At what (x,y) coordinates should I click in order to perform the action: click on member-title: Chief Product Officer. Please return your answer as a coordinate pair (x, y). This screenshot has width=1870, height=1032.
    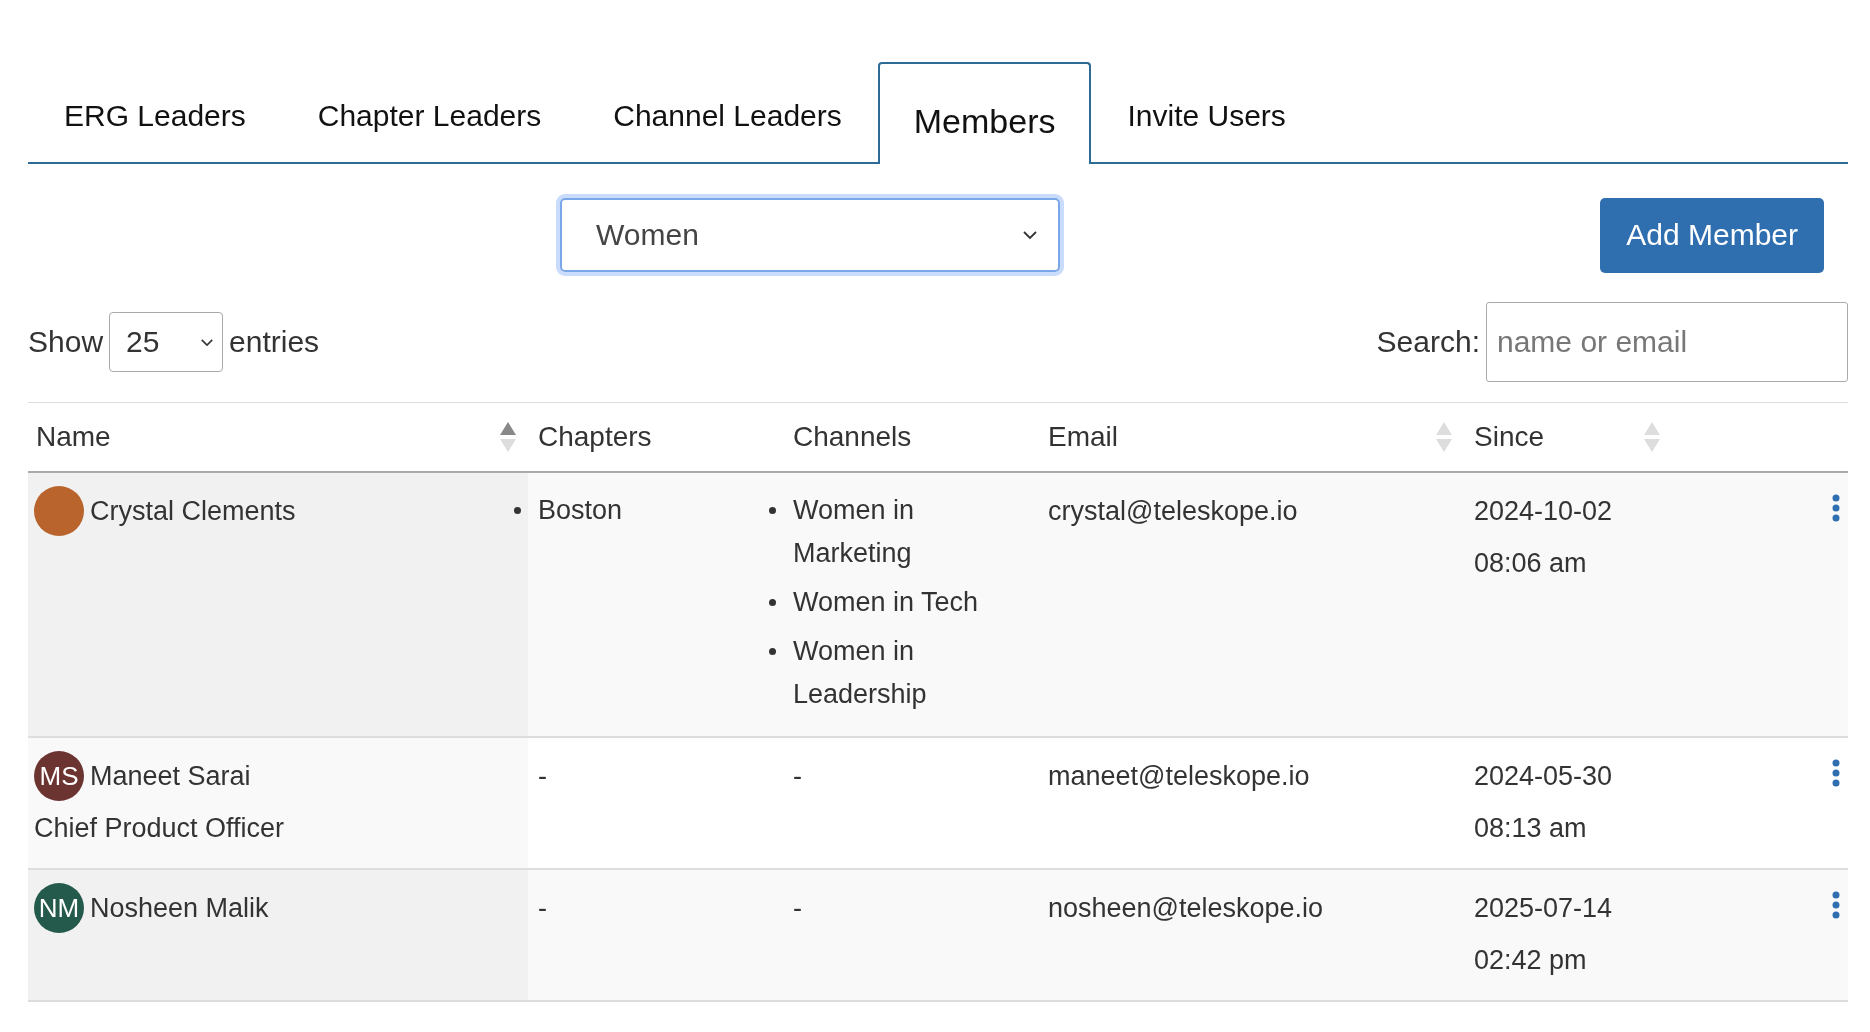
    Looking at the image, I should click on (160, 828).